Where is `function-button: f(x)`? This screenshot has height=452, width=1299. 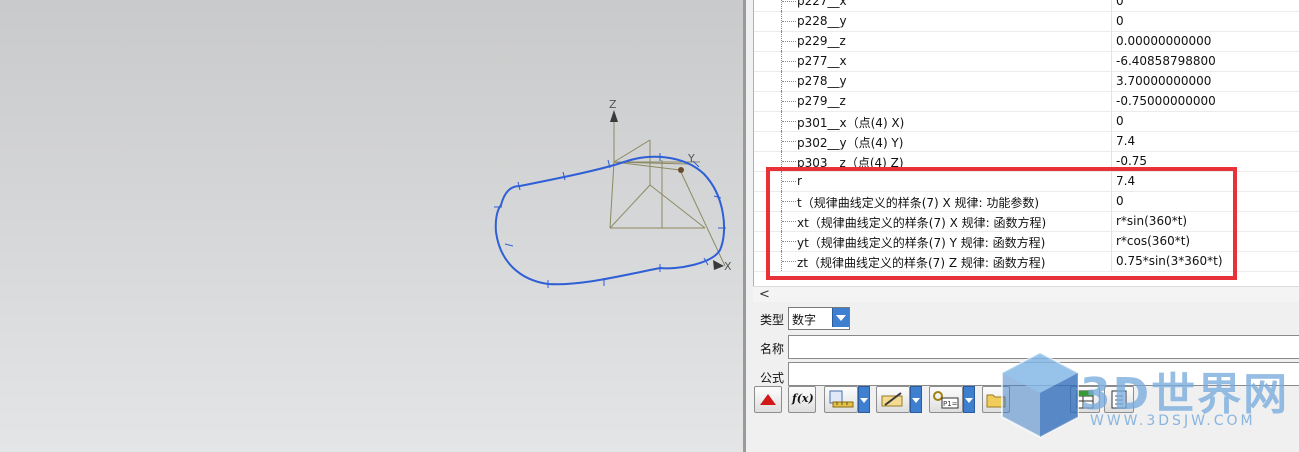 function-button: f(x) is located at coordinates (802, 399).